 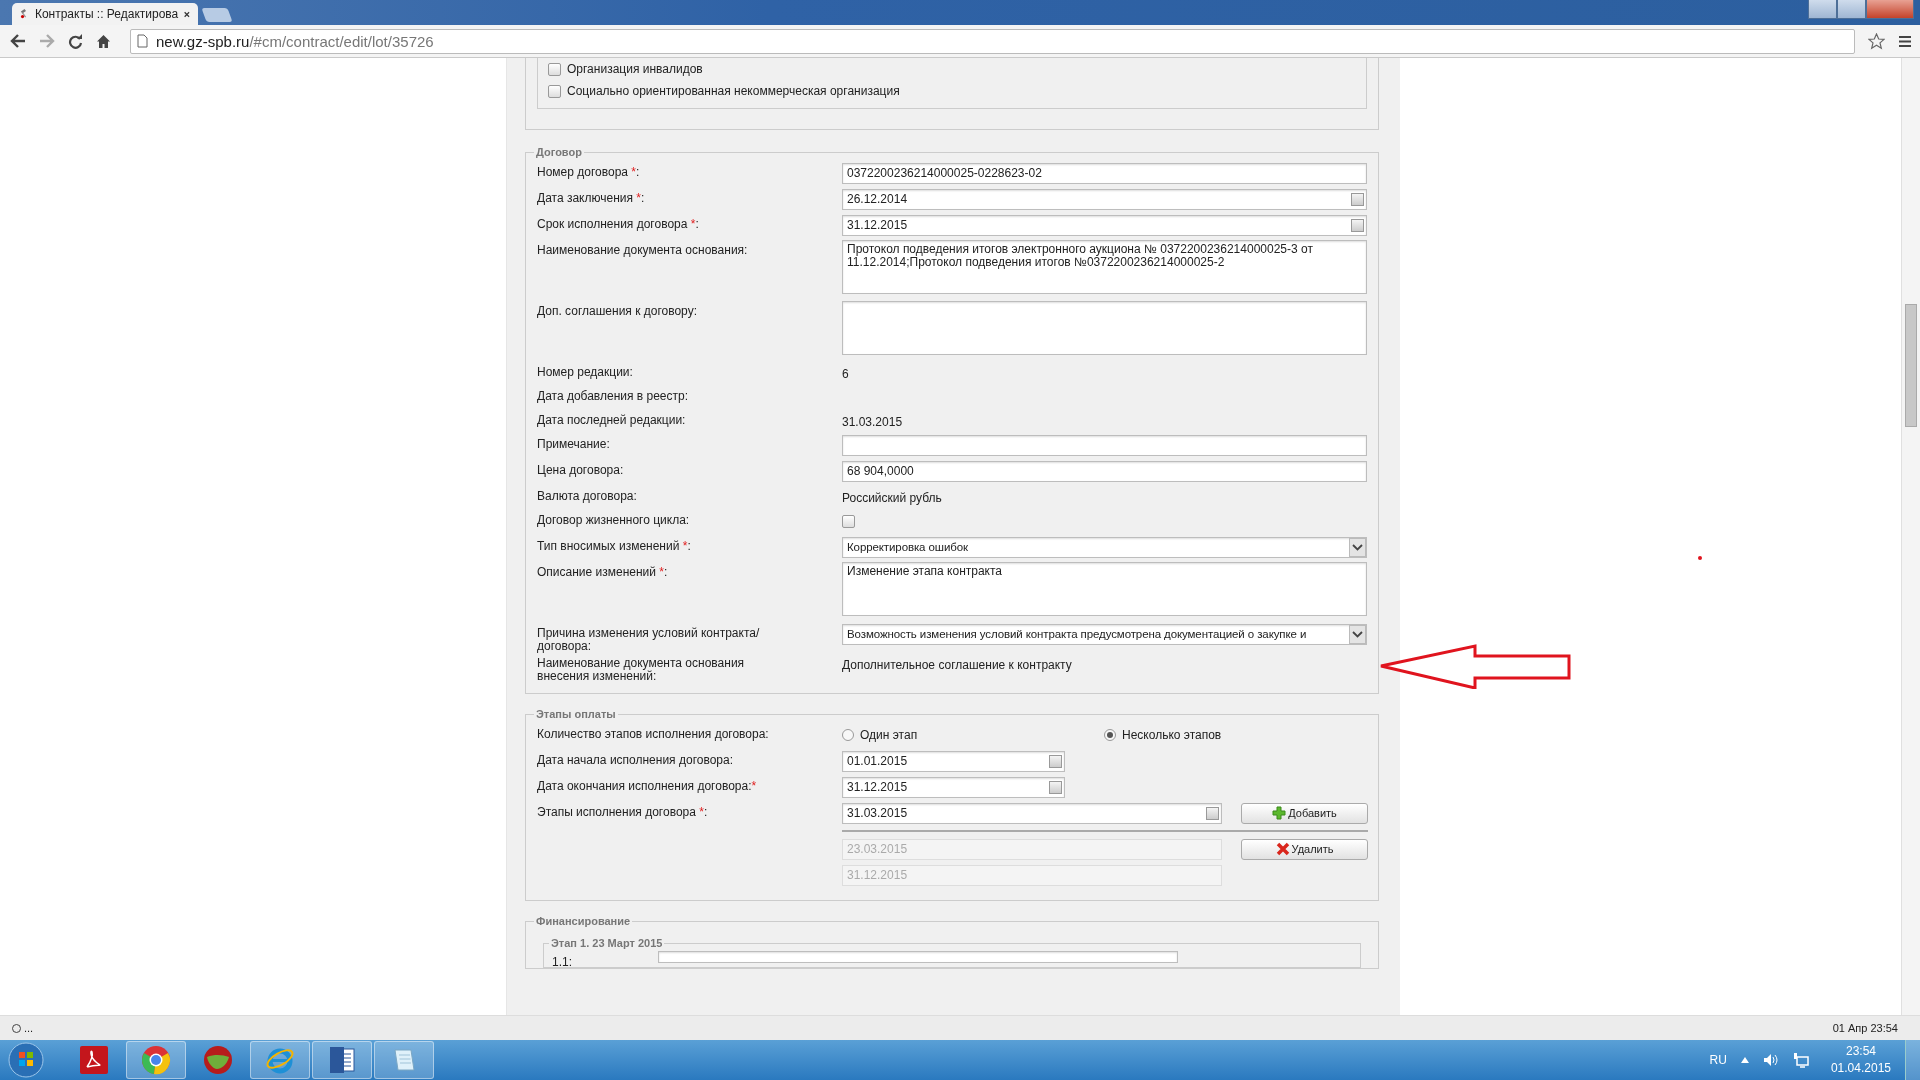 I want to click on taskbar-clock: 23:54 01.04.2015, so click(x=1860, y=1060).